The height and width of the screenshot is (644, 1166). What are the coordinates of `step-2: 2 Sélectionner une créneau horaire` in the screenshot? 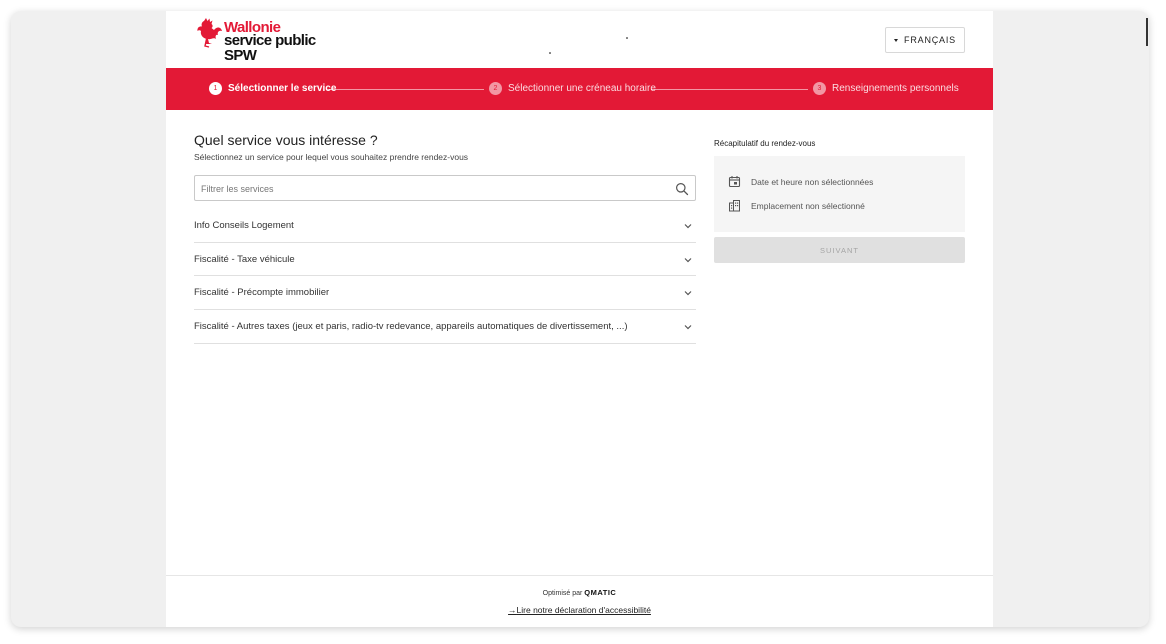 It's located at (572, 88).